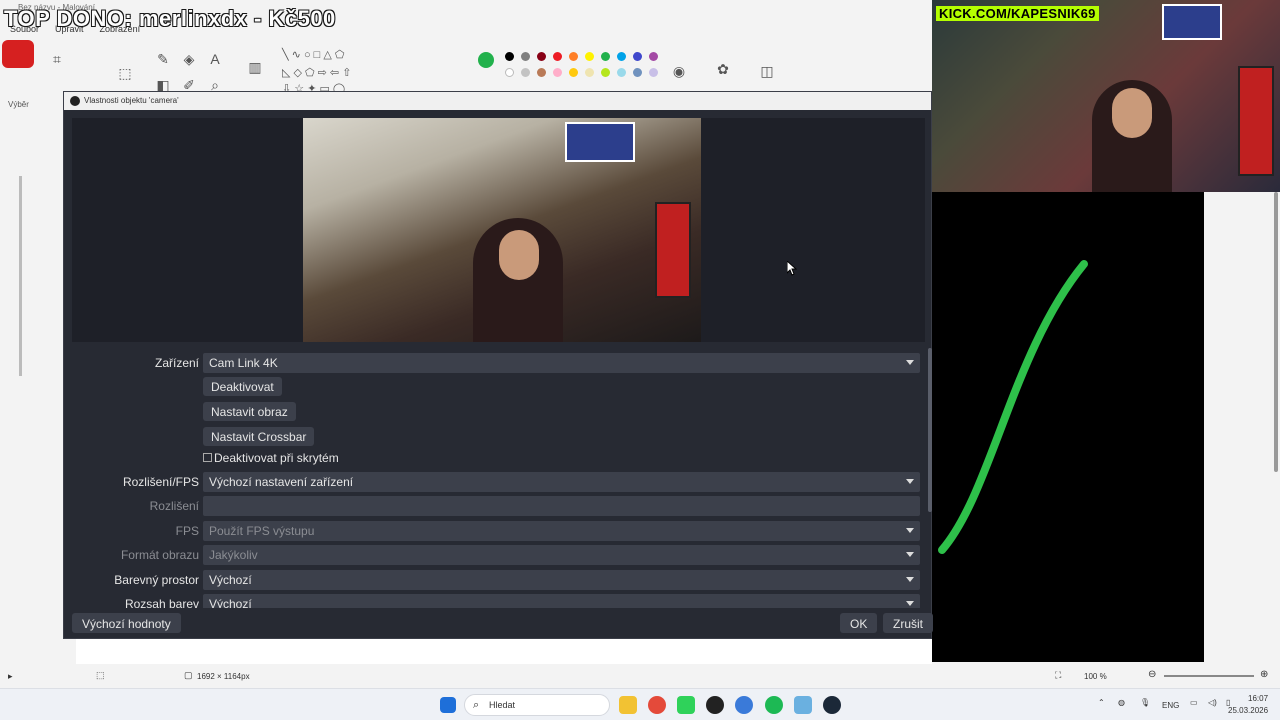 The width and height of the screenshot is (1280, 720). What do you see at coordinates (1256, 121) in the screenshot?
I see `webcam-poster` at bounding box center [1256, 121].